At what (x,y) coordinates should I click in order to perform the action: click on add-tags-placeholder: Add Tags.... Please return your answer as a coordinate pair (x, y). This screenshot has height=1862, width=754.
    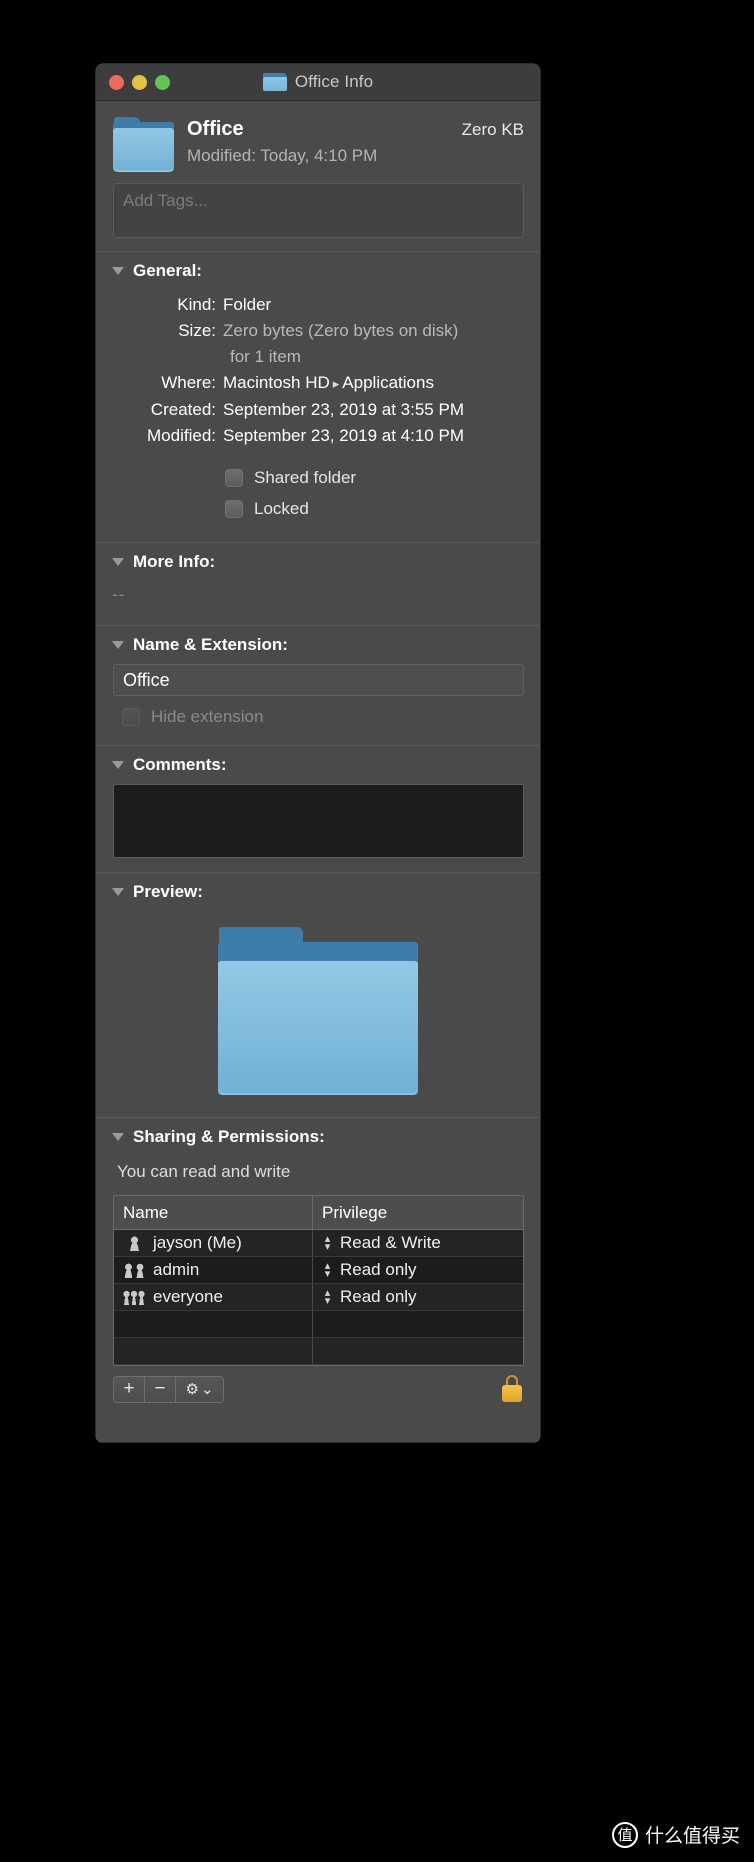
    Looking at the image, I should click on (165, 200).